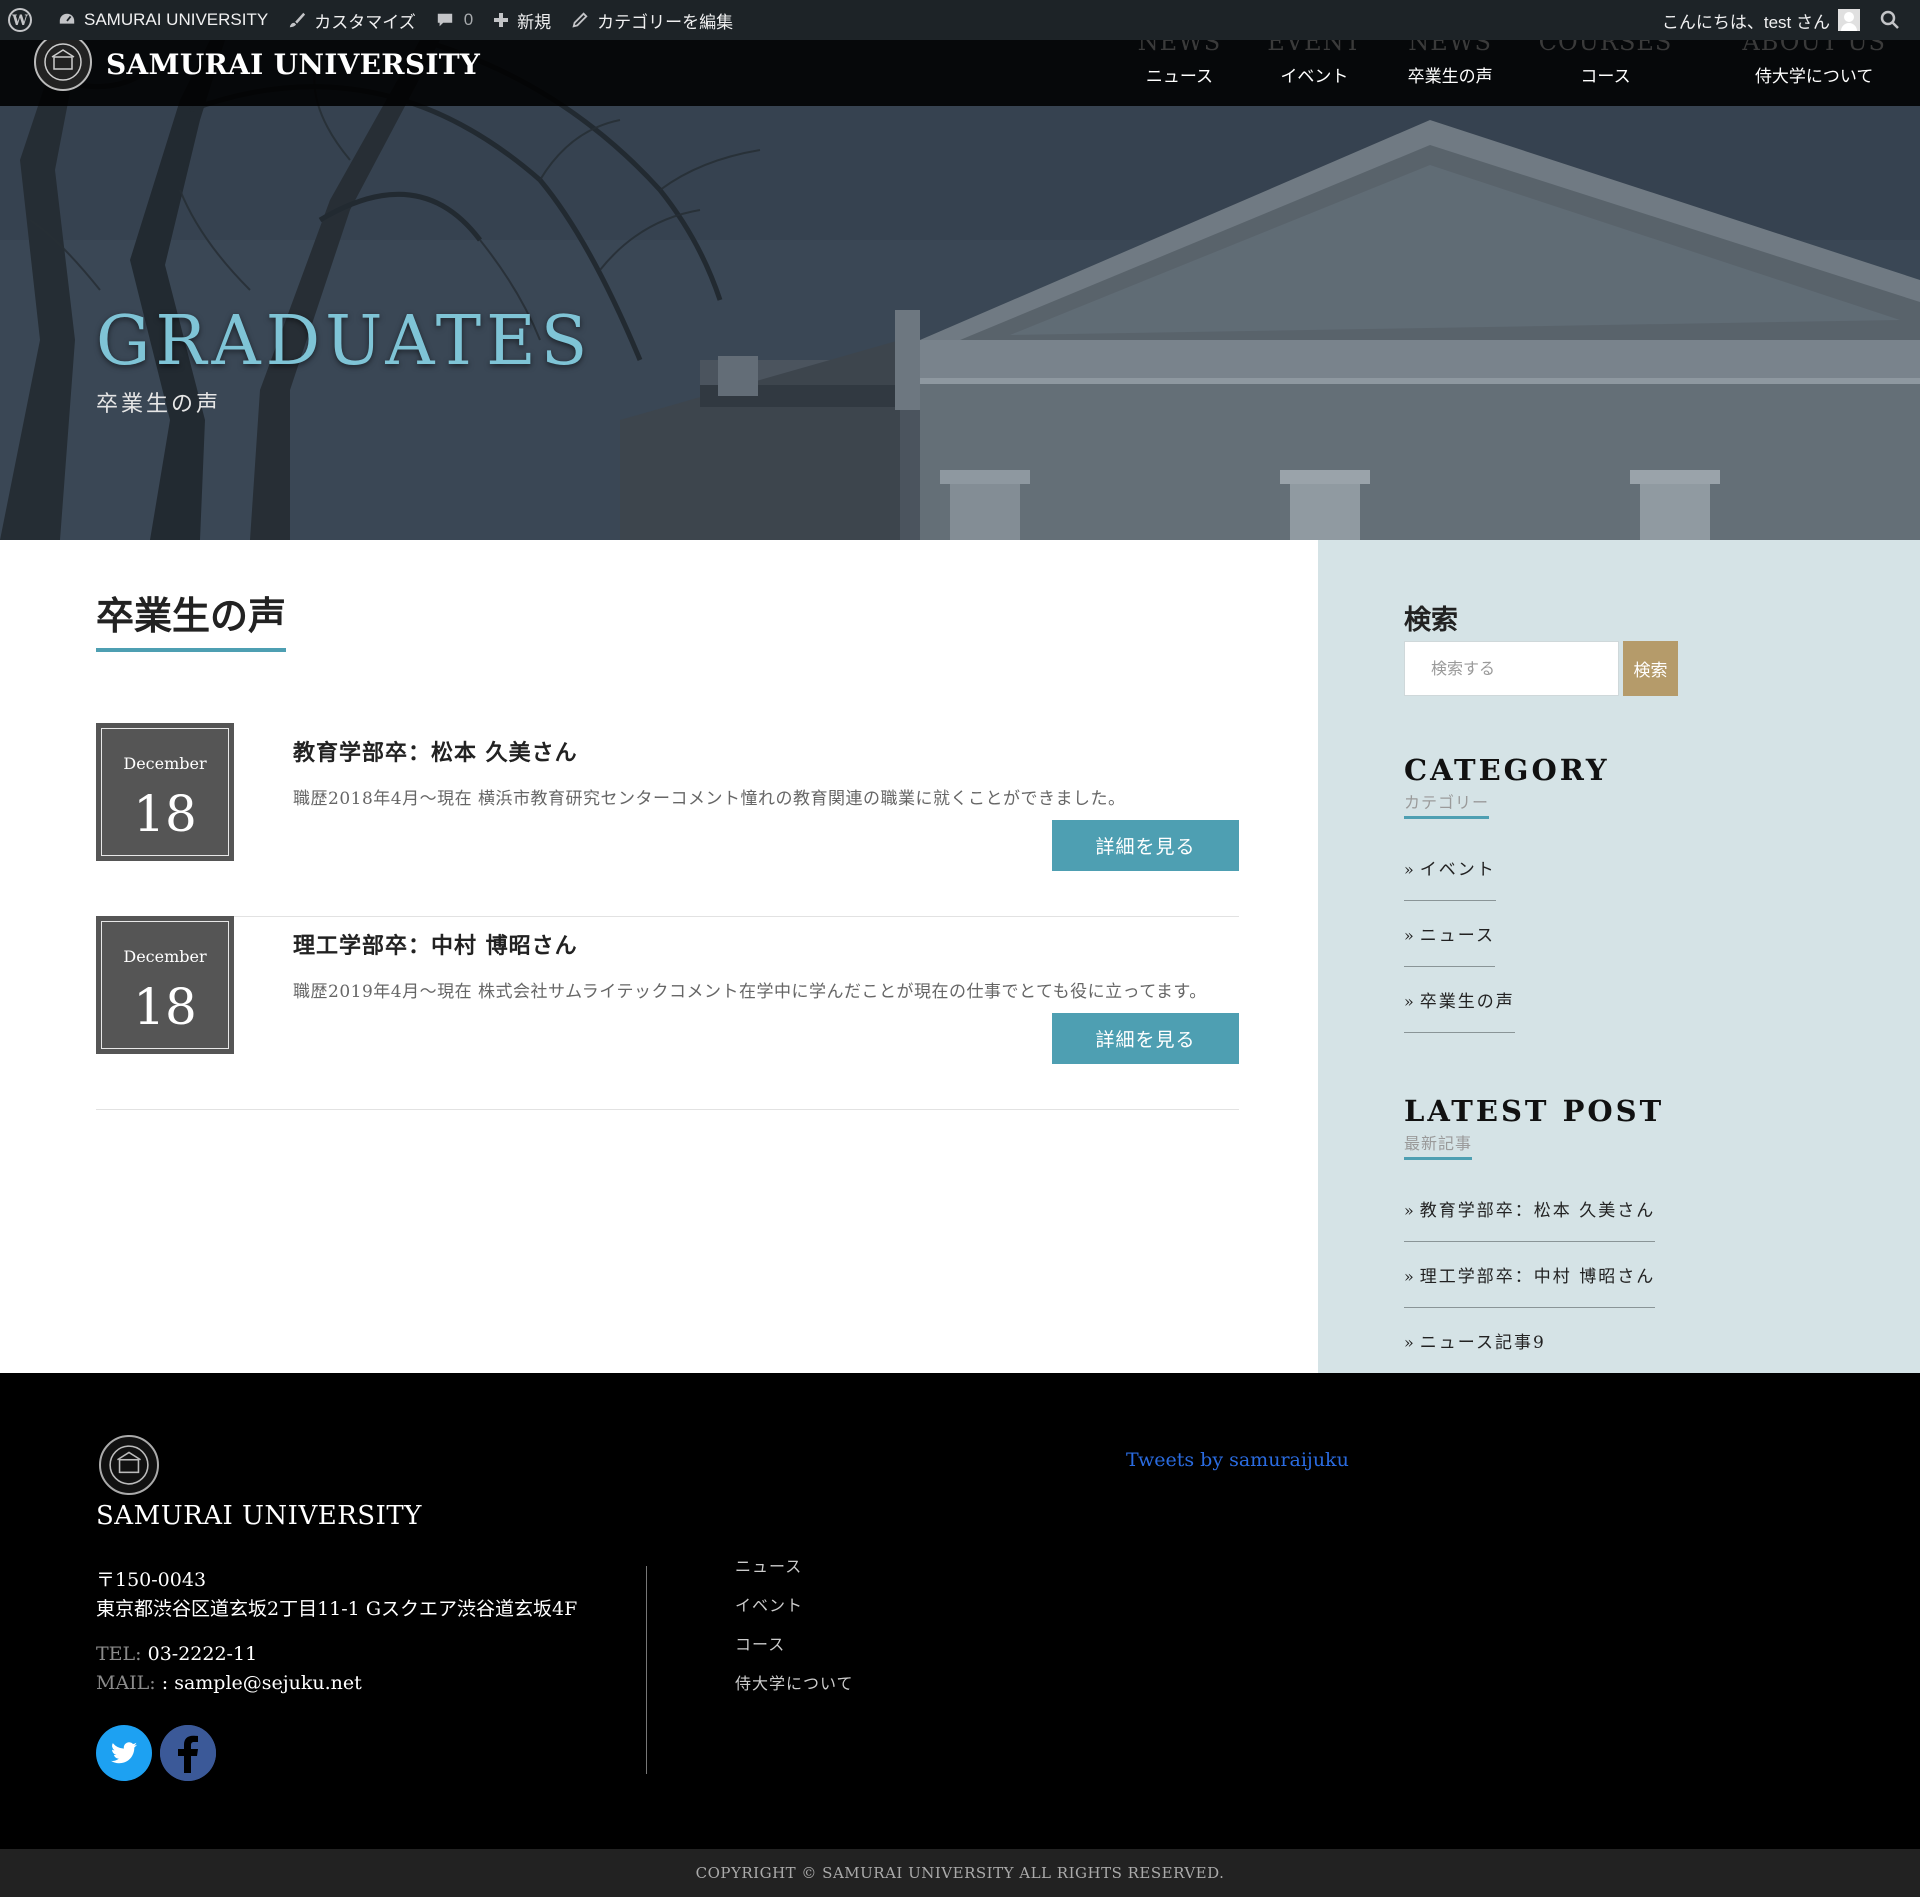 The height and width of the screenshot is (1897, 1920). I want to click on category-item-label: 卒業生の声, so click(1467, 1002).